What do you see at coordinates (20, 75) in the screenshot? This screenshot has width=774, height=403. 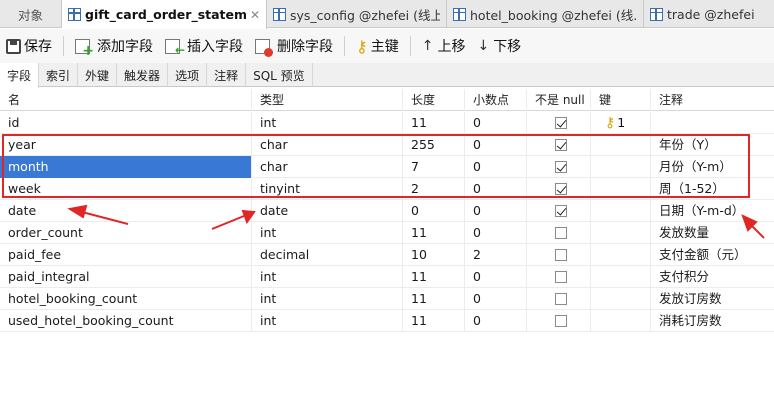 I see `tab-fields: 字段` at bounding box center [20, 75].